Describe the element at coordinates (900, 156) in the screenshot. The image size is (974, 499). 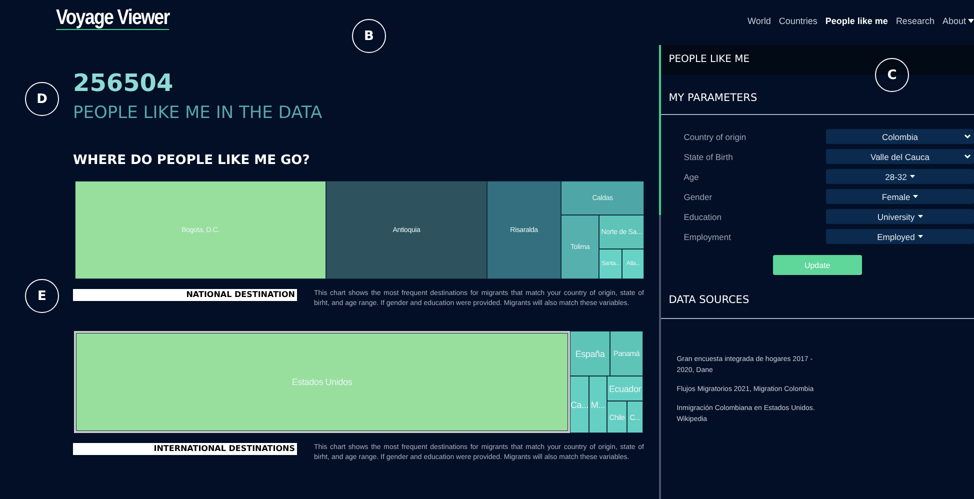
I see `parameter-select: Valle del Cauca` at that location.